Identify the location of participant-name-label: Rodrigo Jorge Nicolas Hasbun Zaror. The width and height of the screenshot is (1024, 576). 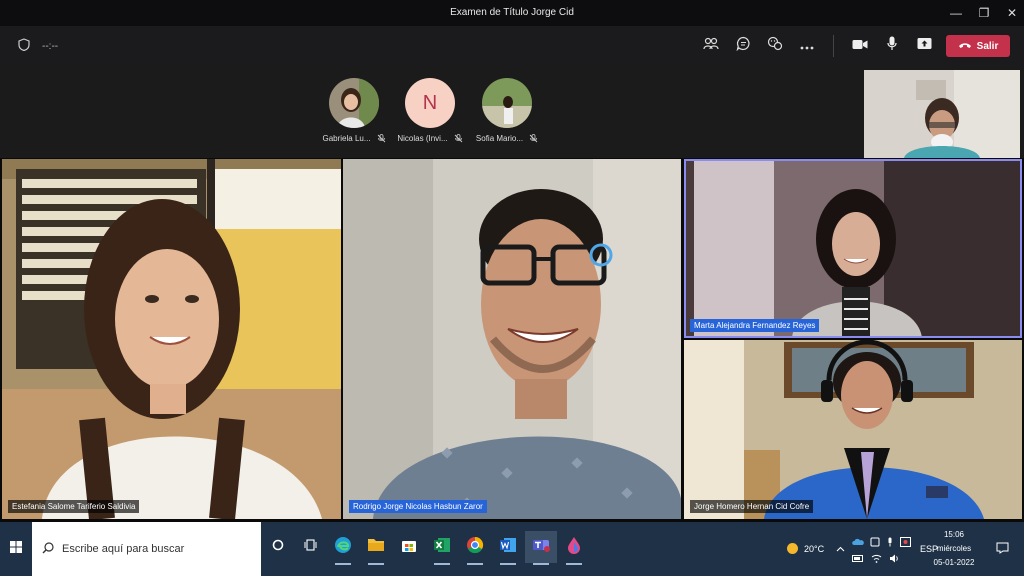
(418, 506).